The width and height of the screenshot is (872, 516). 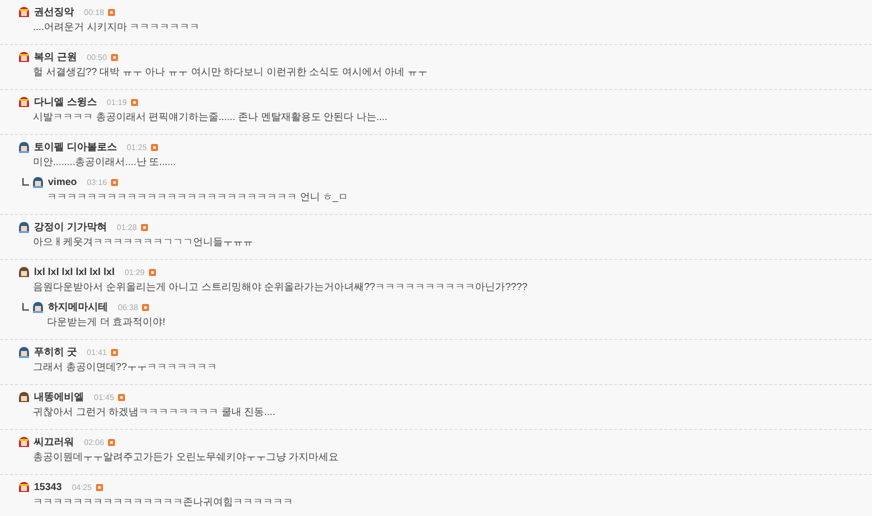 What do you see at coordinates (134, 272) in the screenshot?
I see `comment-time: 01:29` at bounding box center [134, 272].